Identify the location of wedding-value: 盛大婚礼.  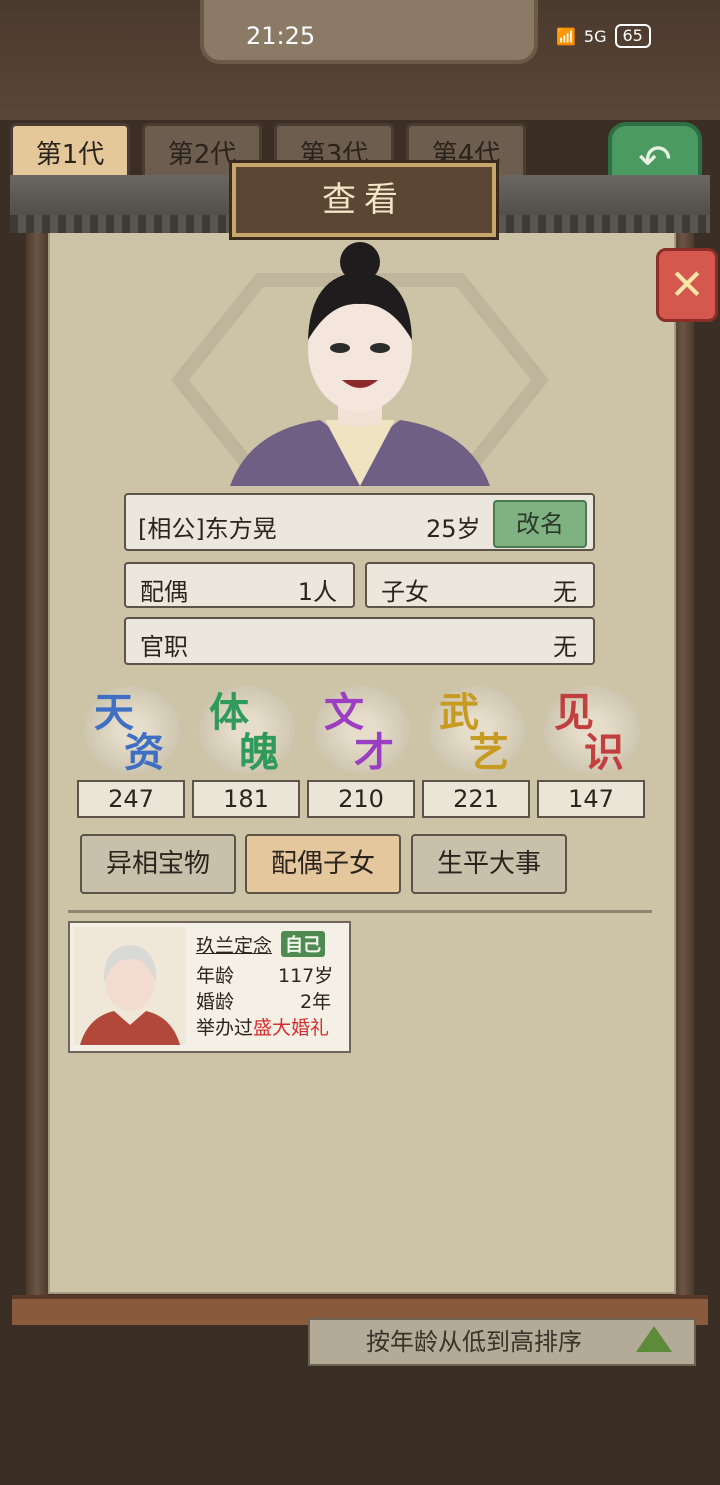
(291, 1028).